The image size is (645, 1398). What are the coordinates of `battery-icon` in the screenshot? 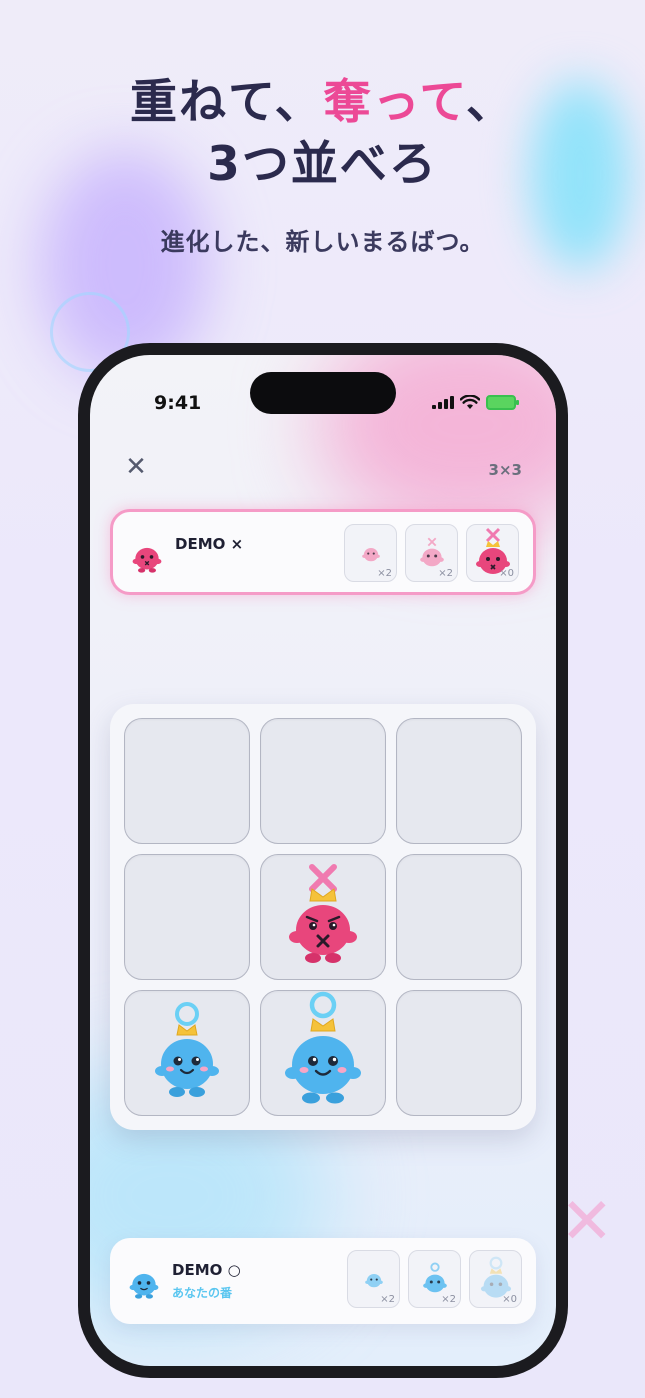 It's located at (502, 402).